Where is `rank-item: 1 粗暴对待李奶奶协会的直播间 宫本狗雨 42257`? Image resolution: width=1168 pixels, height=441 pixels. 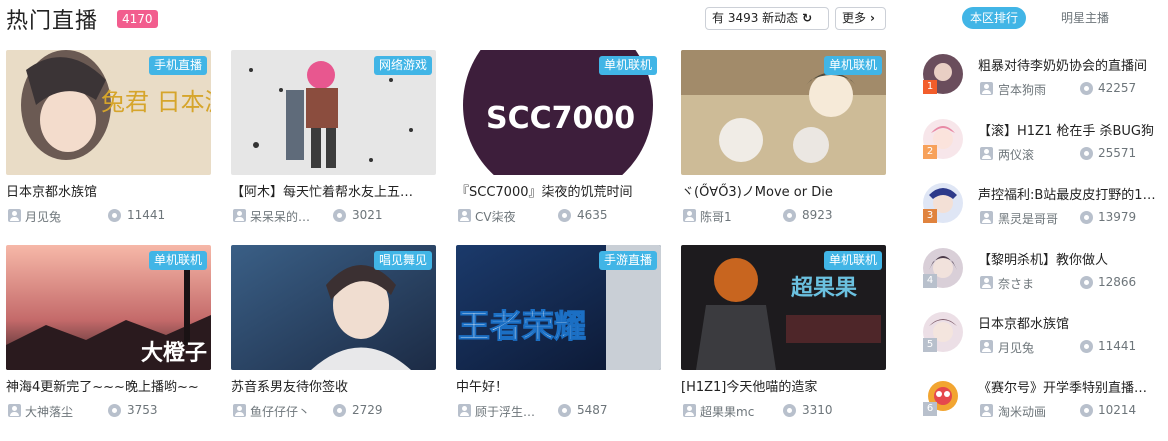
rank-item: 1 粗暴对待李奶奶协会的直播间 宫本狗雨 42257 is located at coordinates (1044, 79).